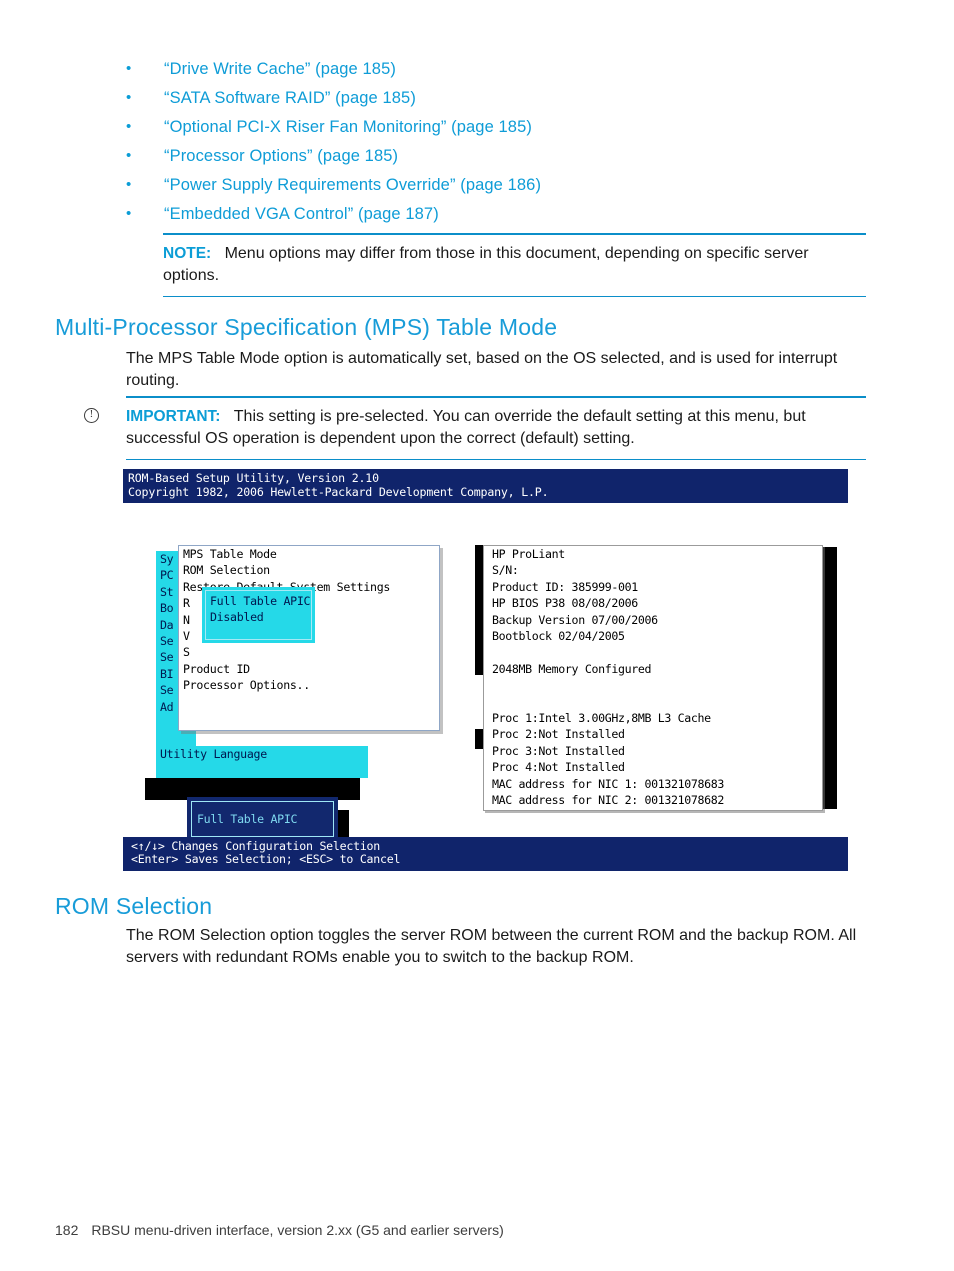 This screenshot has width=954, height=1271. What do you see at coordinates (496, 459) in the screenshot?
I see `important-rule-bottom` at bounding box center [496, 459].